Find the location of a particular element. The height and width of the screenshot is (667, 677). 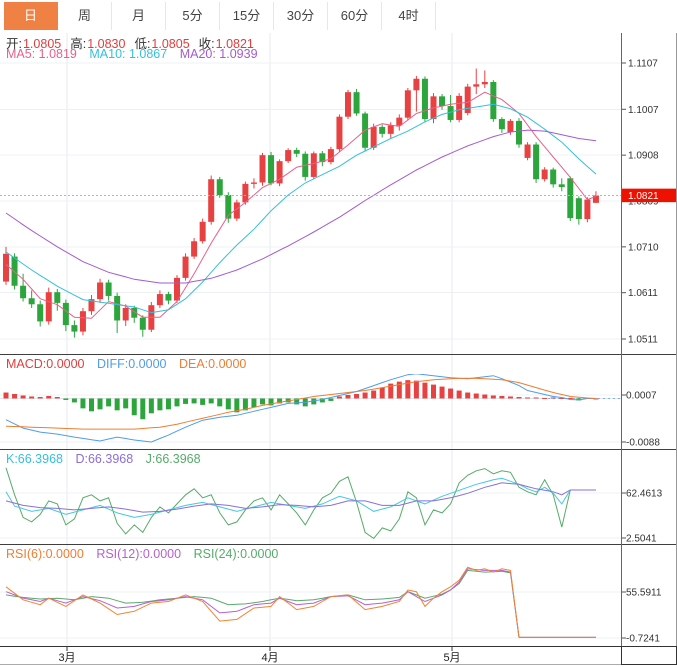

month-label: 4月 is located at coordinates (269, 658).